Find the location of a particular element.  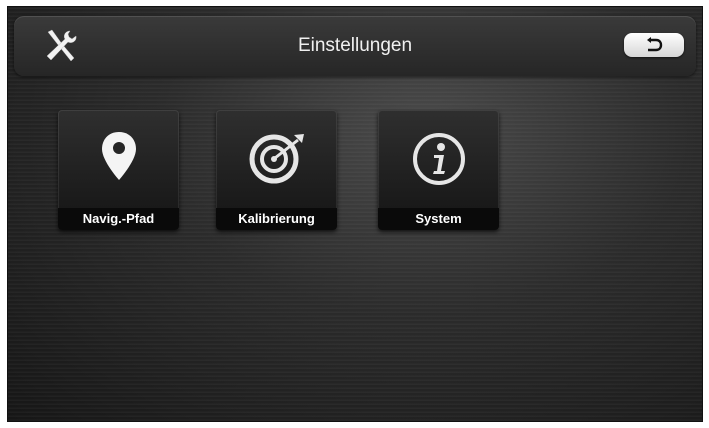

menu-item-label: System is located at coordinates (438, 219).